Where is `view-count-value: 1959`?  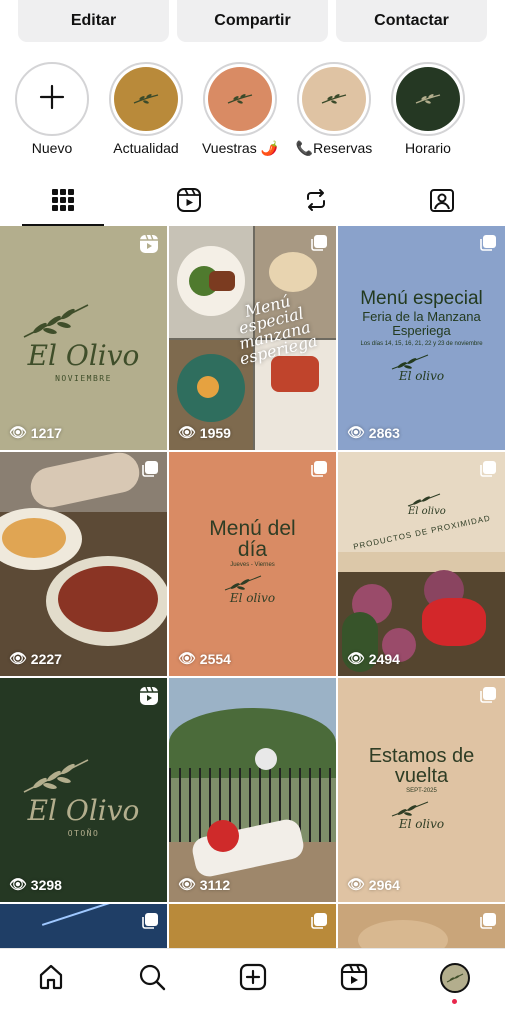 view-count-value: 1959 is located at coordinates (215, 432).